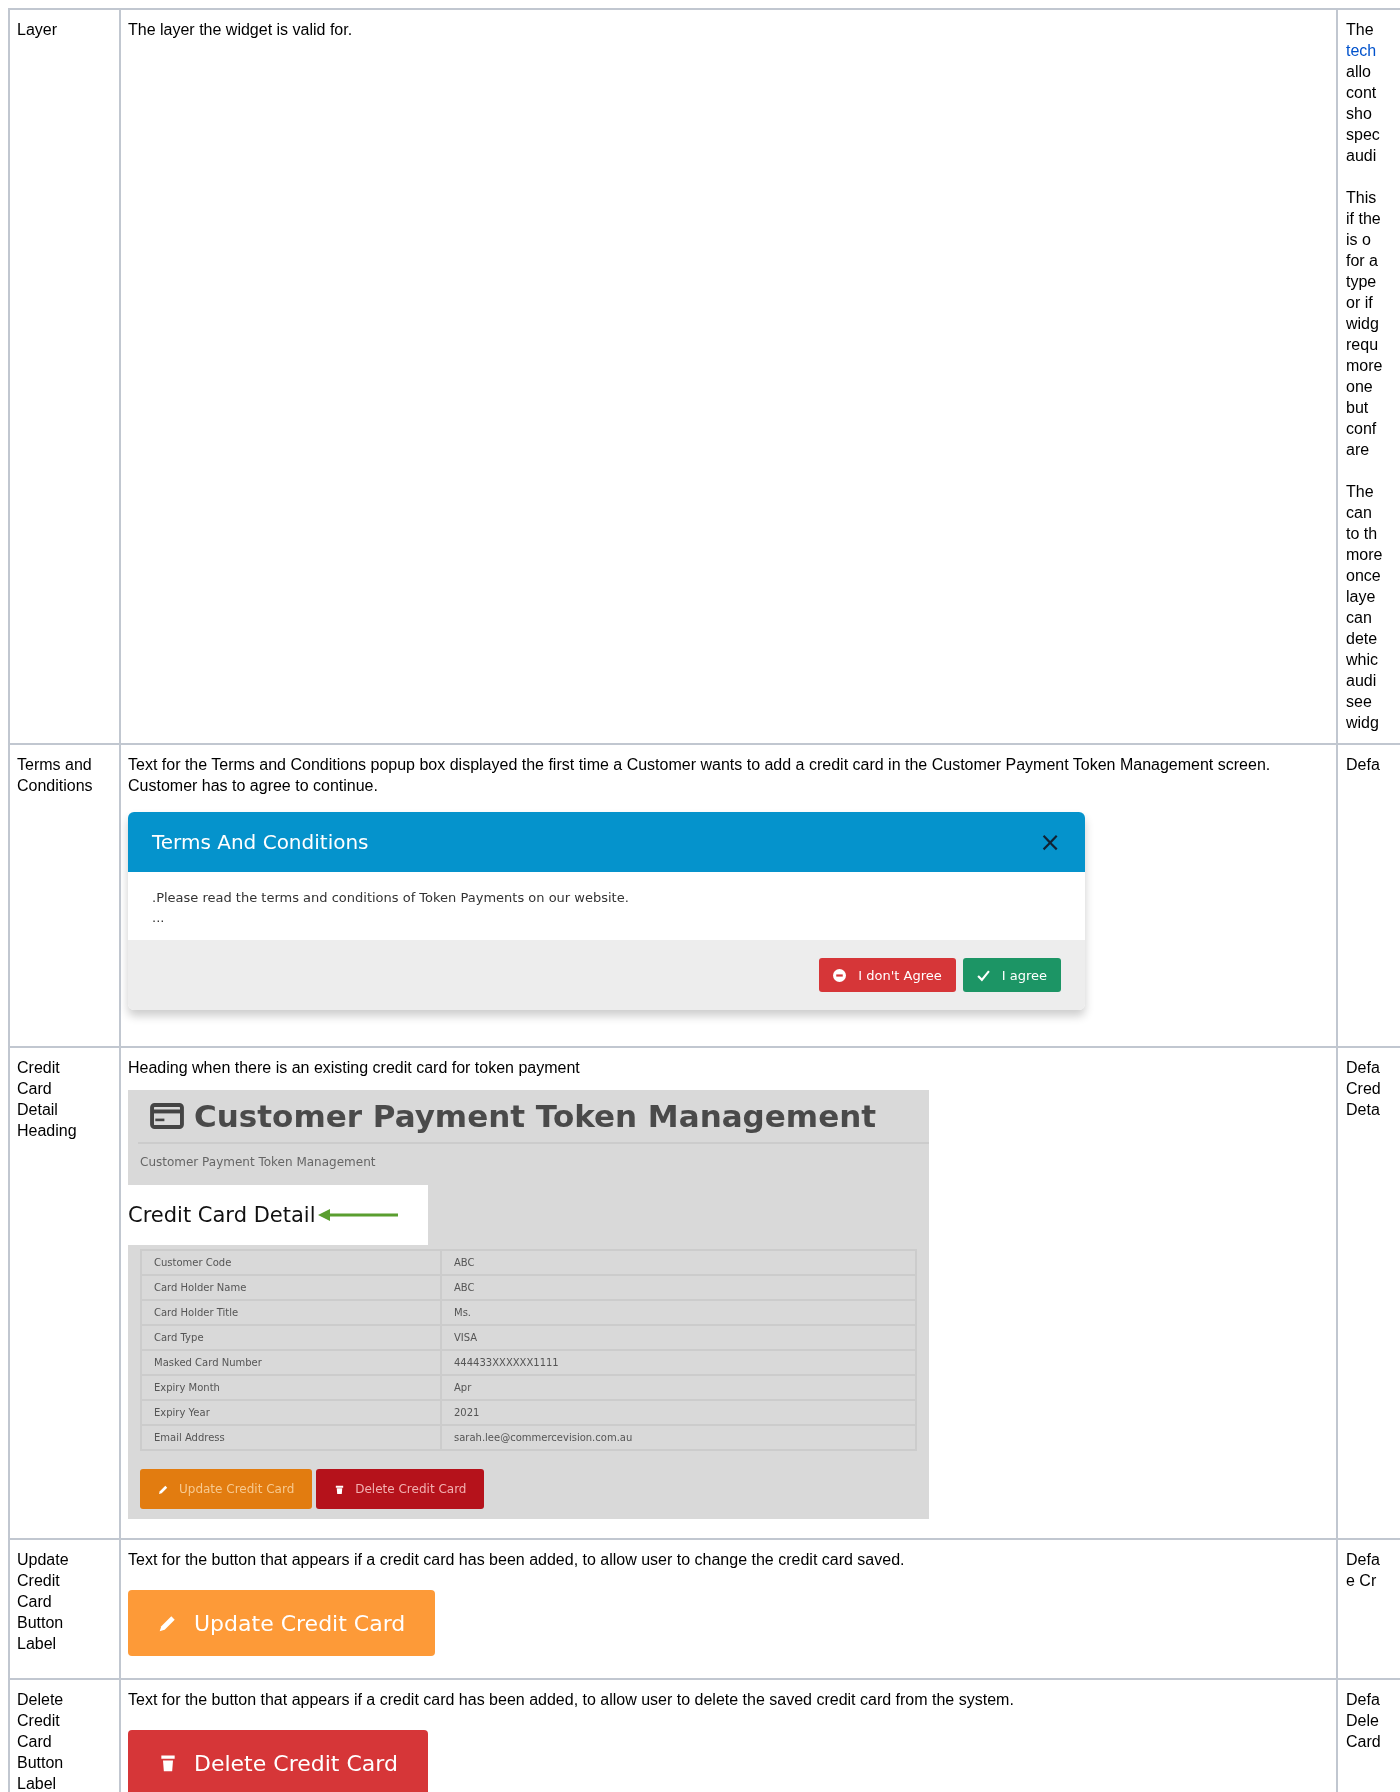  I want to click on note-text: requ, so click(1362, 345).